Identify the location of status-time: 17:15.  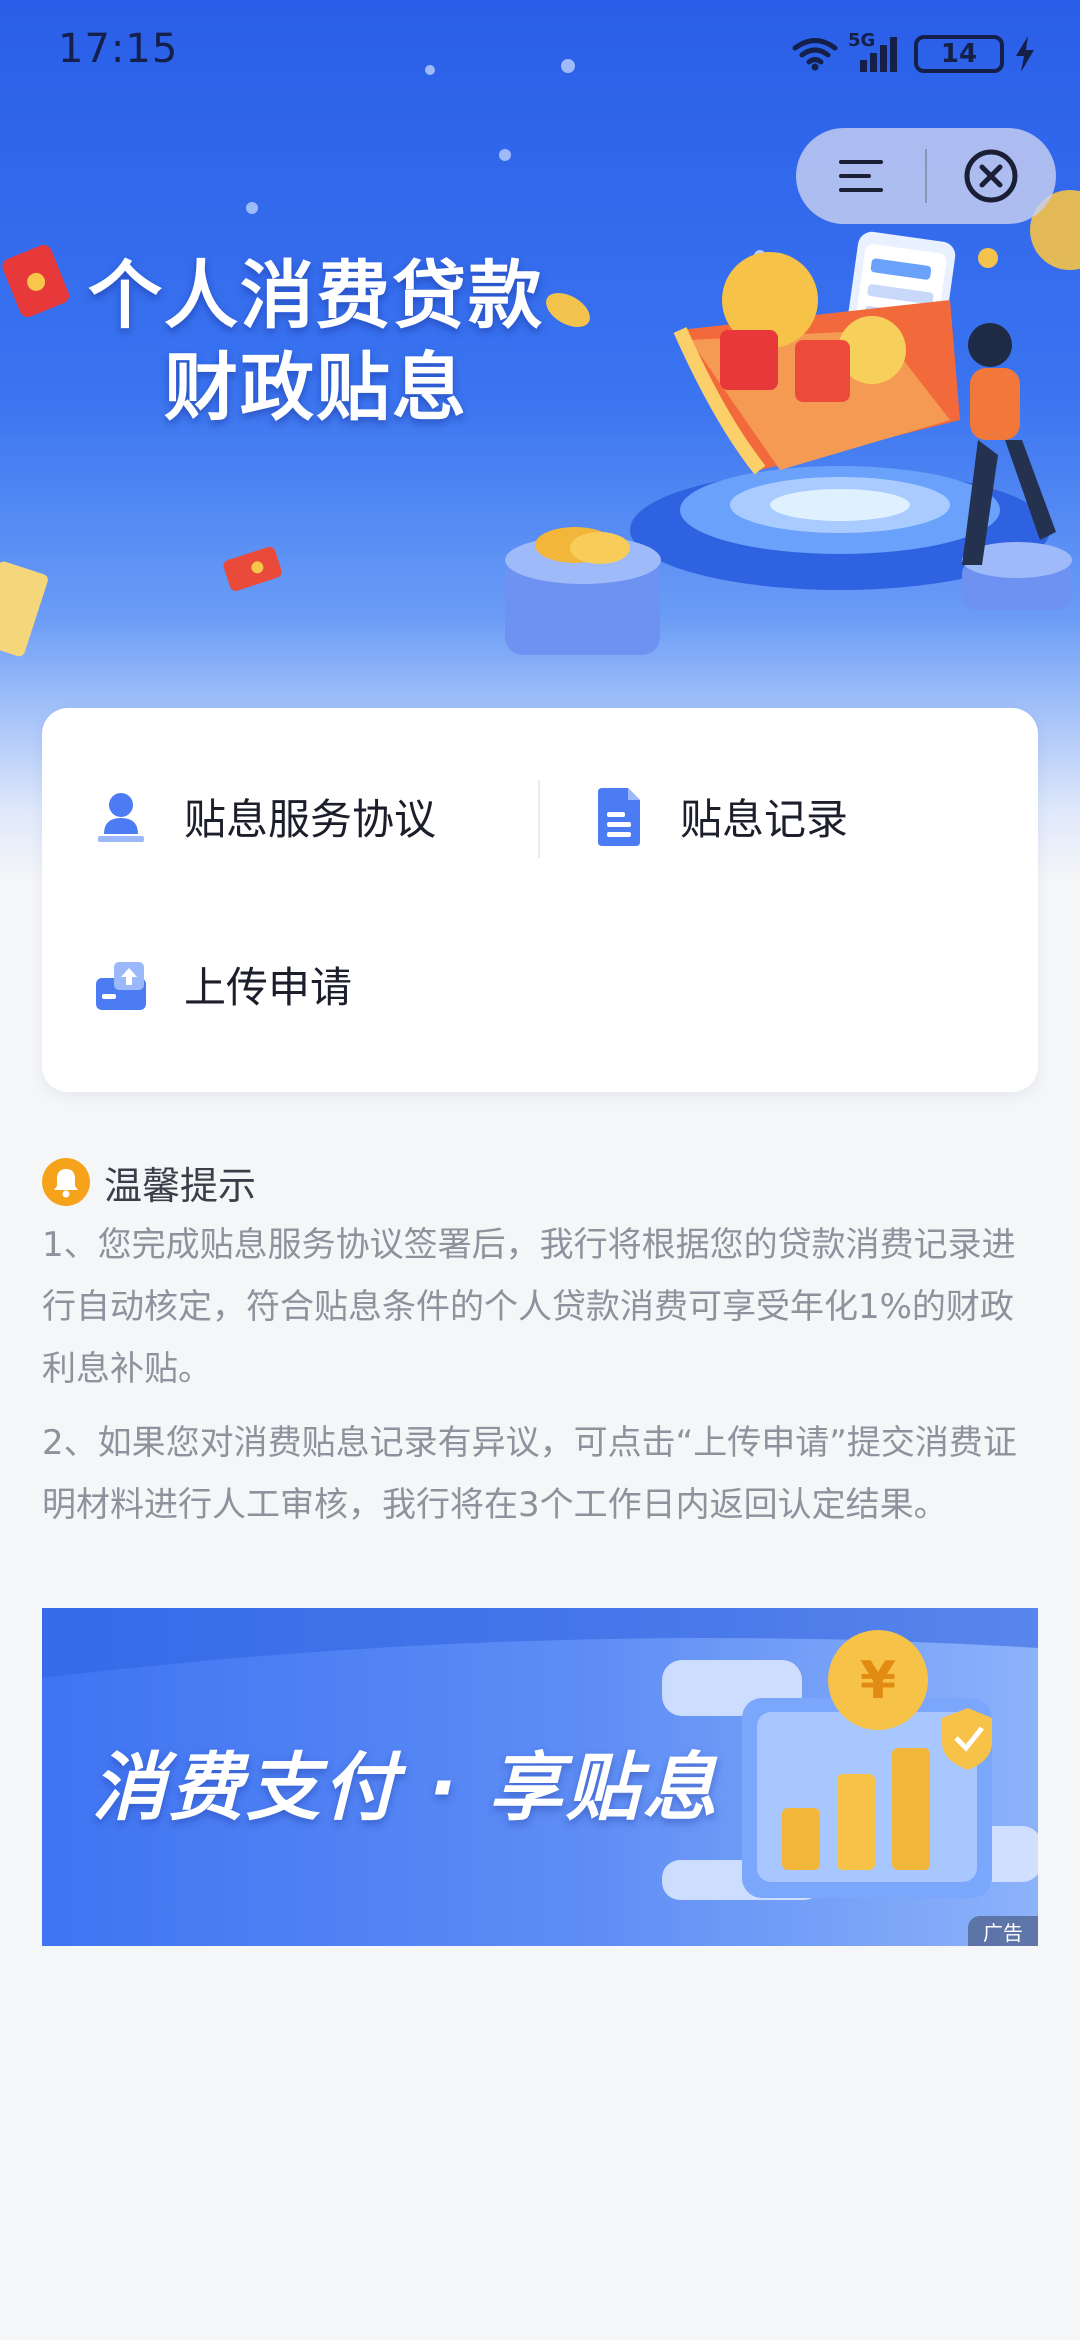
(118, 49).